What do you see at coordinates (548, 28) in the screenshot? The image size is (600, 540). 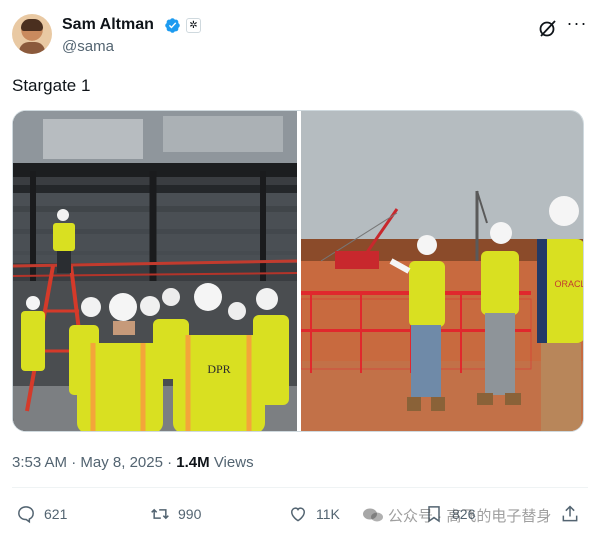 I see `grok-icon` at bounding box center [548, 28].